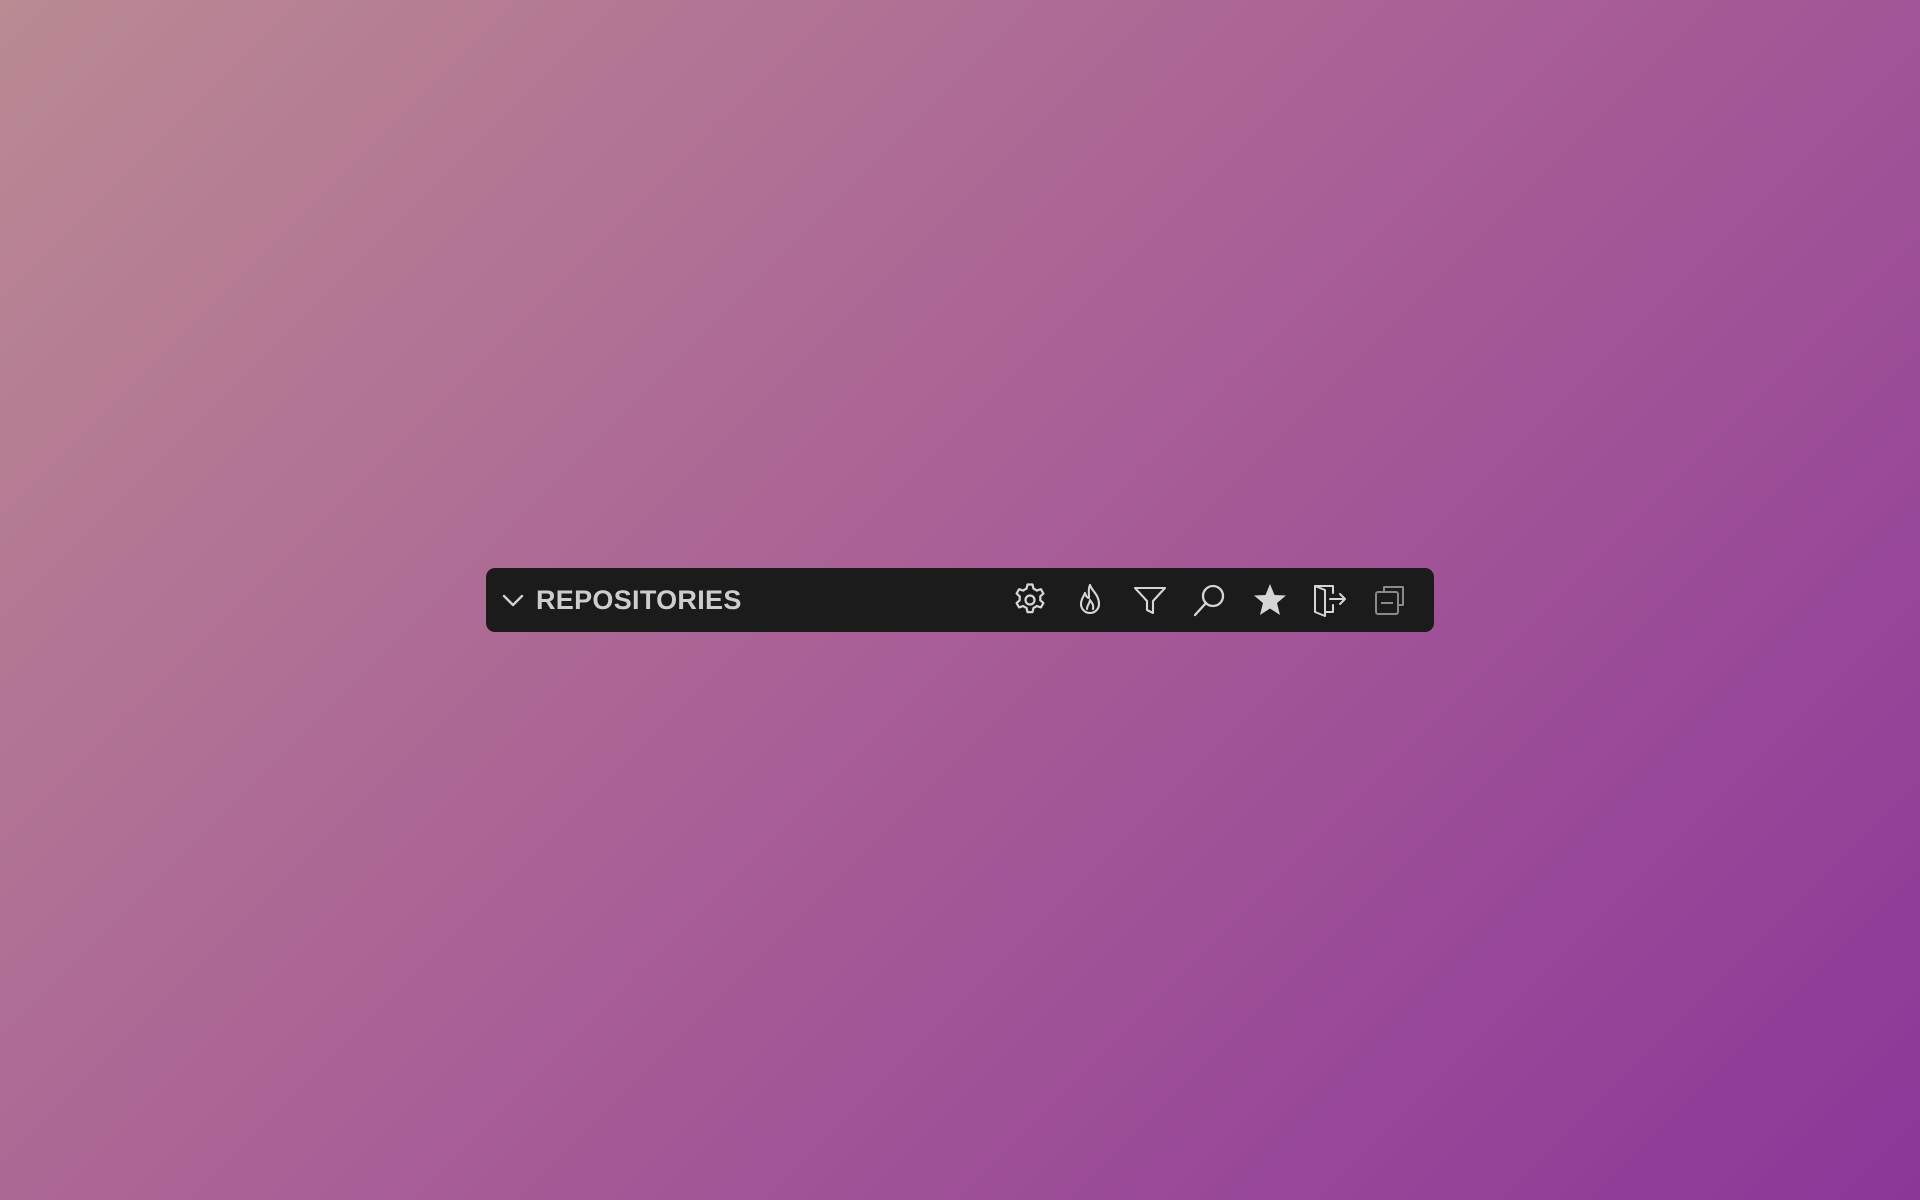  I want to click on hot-button, so click(1090, 600).